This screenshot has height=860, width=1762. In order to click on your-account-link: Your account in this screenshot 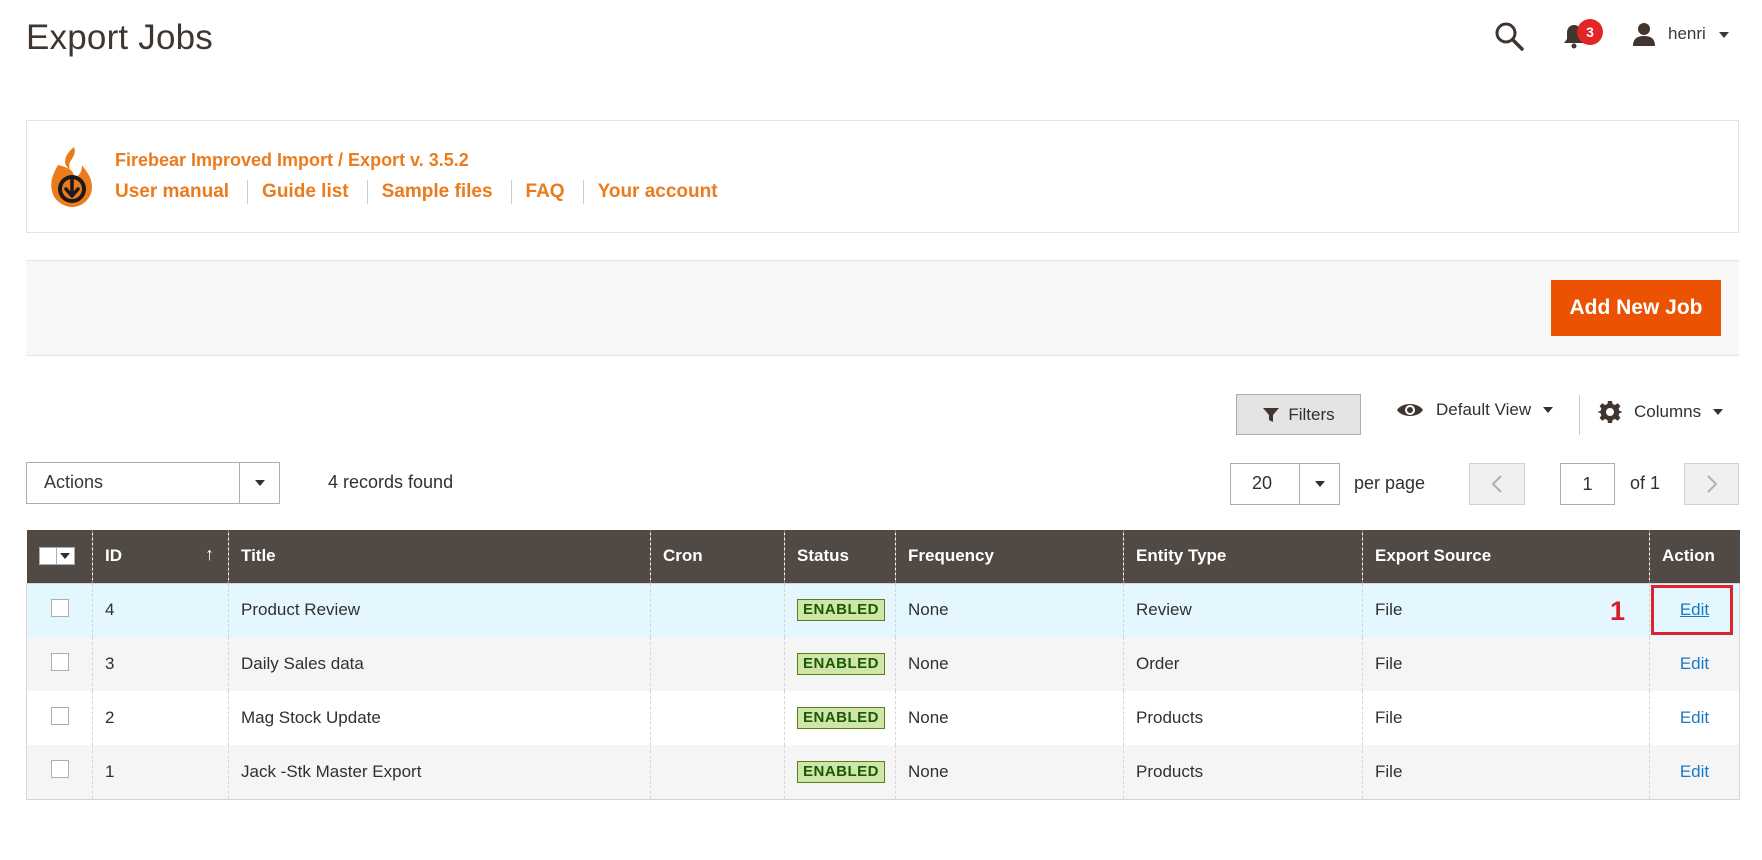, I will do `click(658, 192)`.